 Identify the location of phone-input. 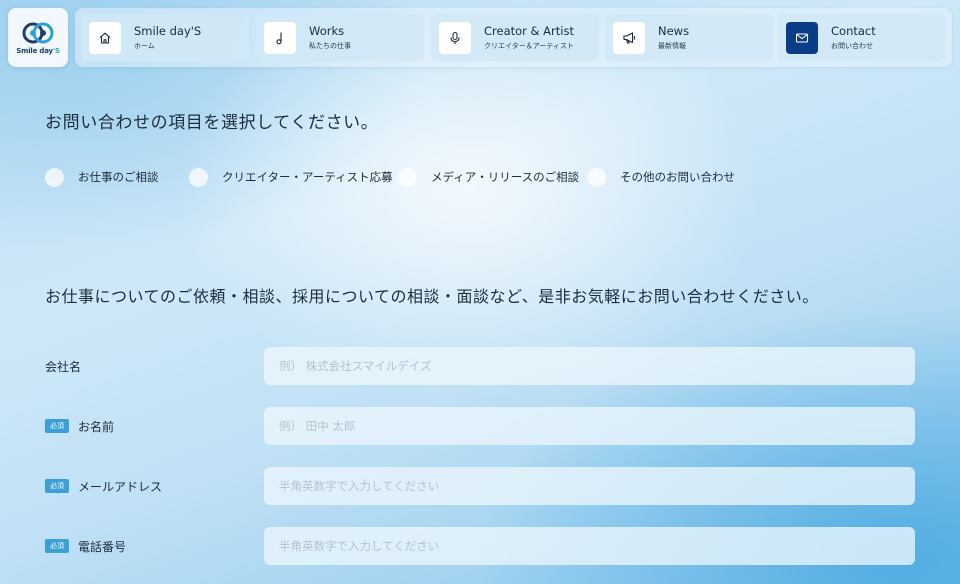
(589, 546).